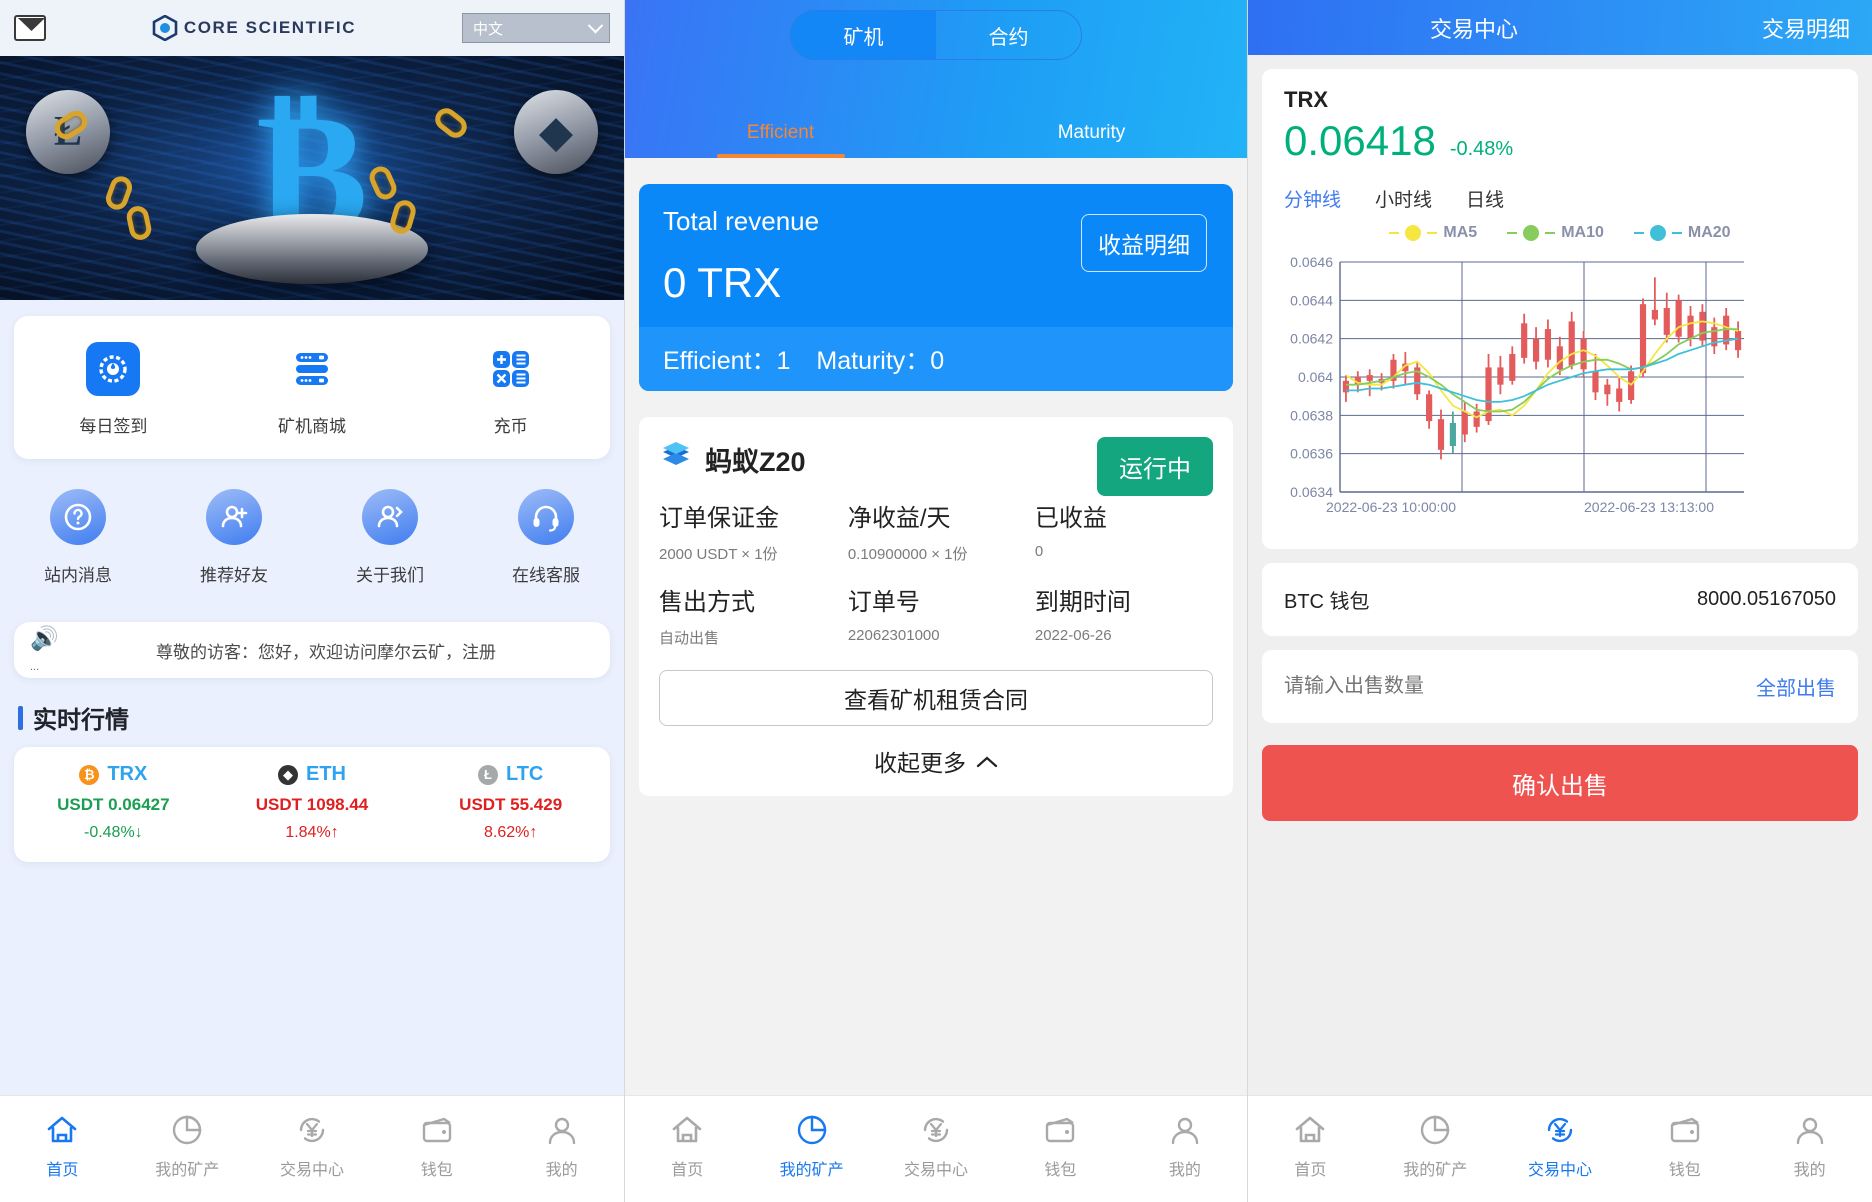 The width and height of the screenshot is (1872, 1202). I want to click on ethereum-coin-graphic: ◆, so click(556, 132).